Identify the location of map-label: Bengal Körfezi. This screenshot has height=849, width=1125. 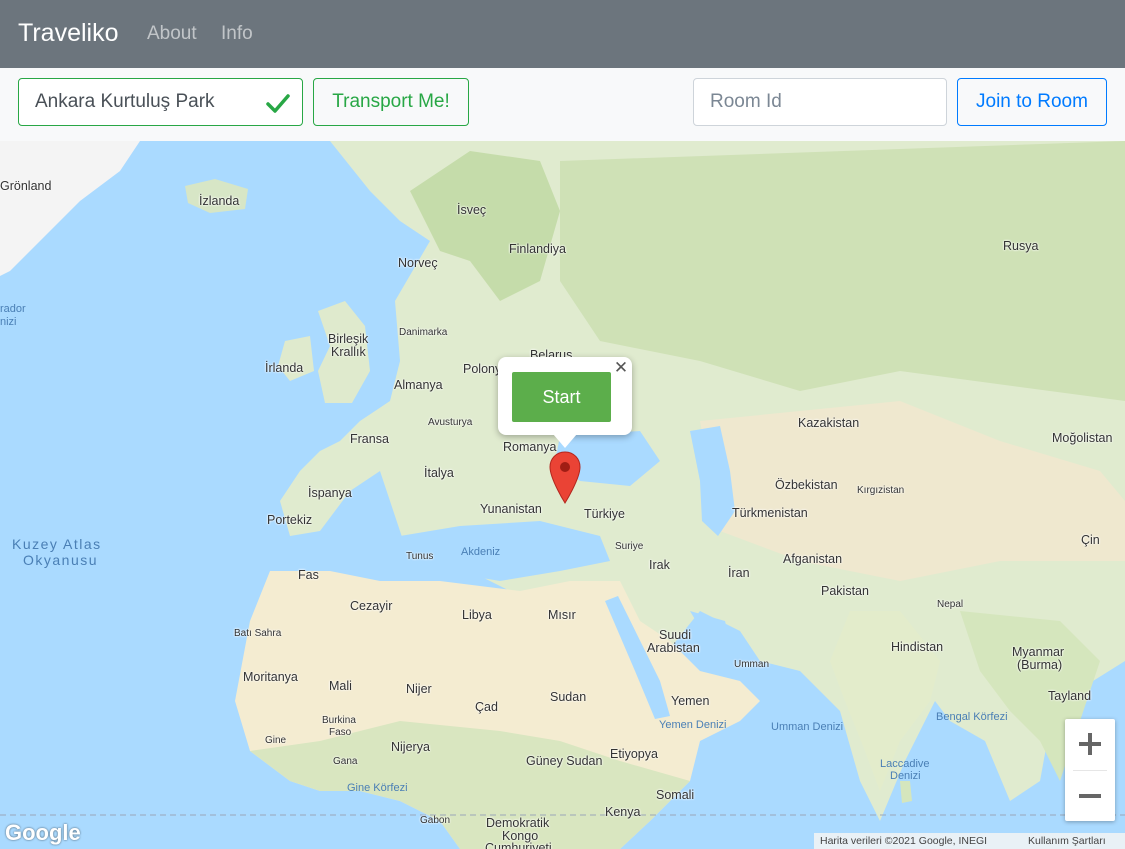
(972, 717).